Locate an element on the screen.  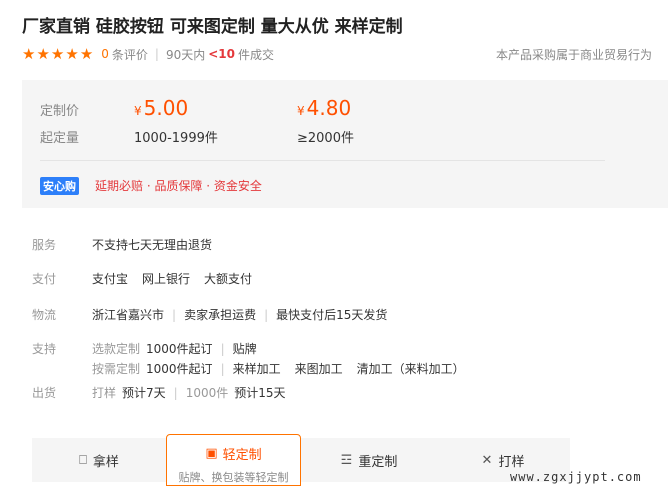
logistics-label: 物流 is located at coordinates (44, 315).